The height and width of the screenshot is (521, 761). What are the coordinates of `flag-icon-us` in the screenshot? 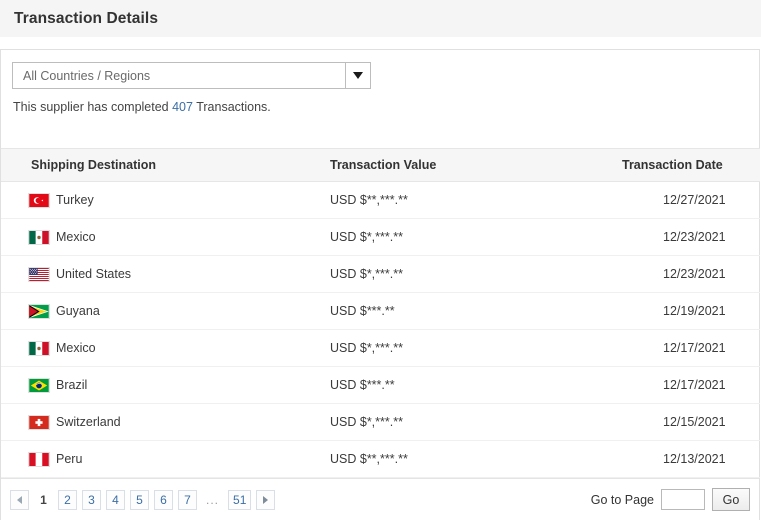 It's located at (39, 274).